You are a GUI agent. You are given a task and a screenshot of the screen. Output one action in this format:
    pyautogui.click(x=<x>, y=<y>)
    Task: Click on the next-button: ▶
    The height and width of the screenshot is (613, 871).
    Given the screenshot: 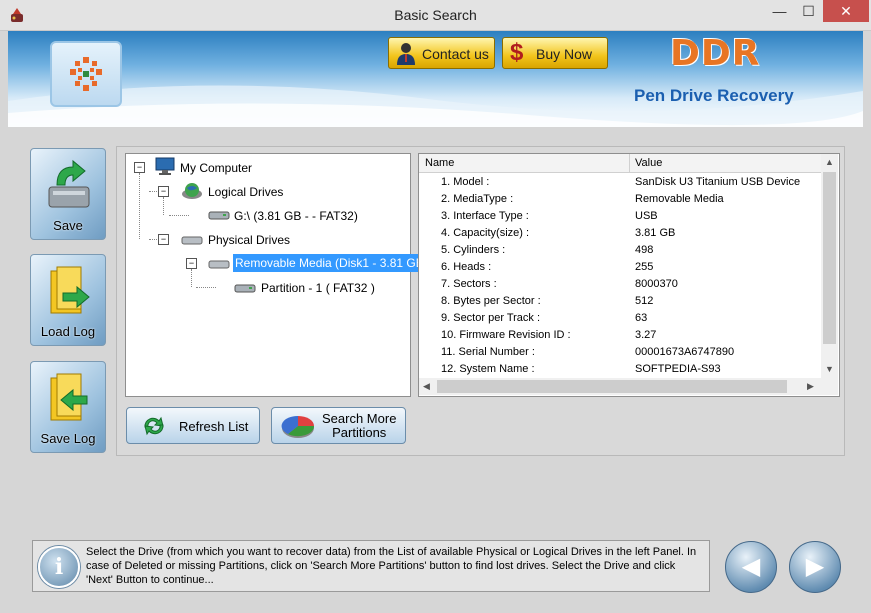 What is the action you would take?
    pyautogui.click(x=815, y=567)
    